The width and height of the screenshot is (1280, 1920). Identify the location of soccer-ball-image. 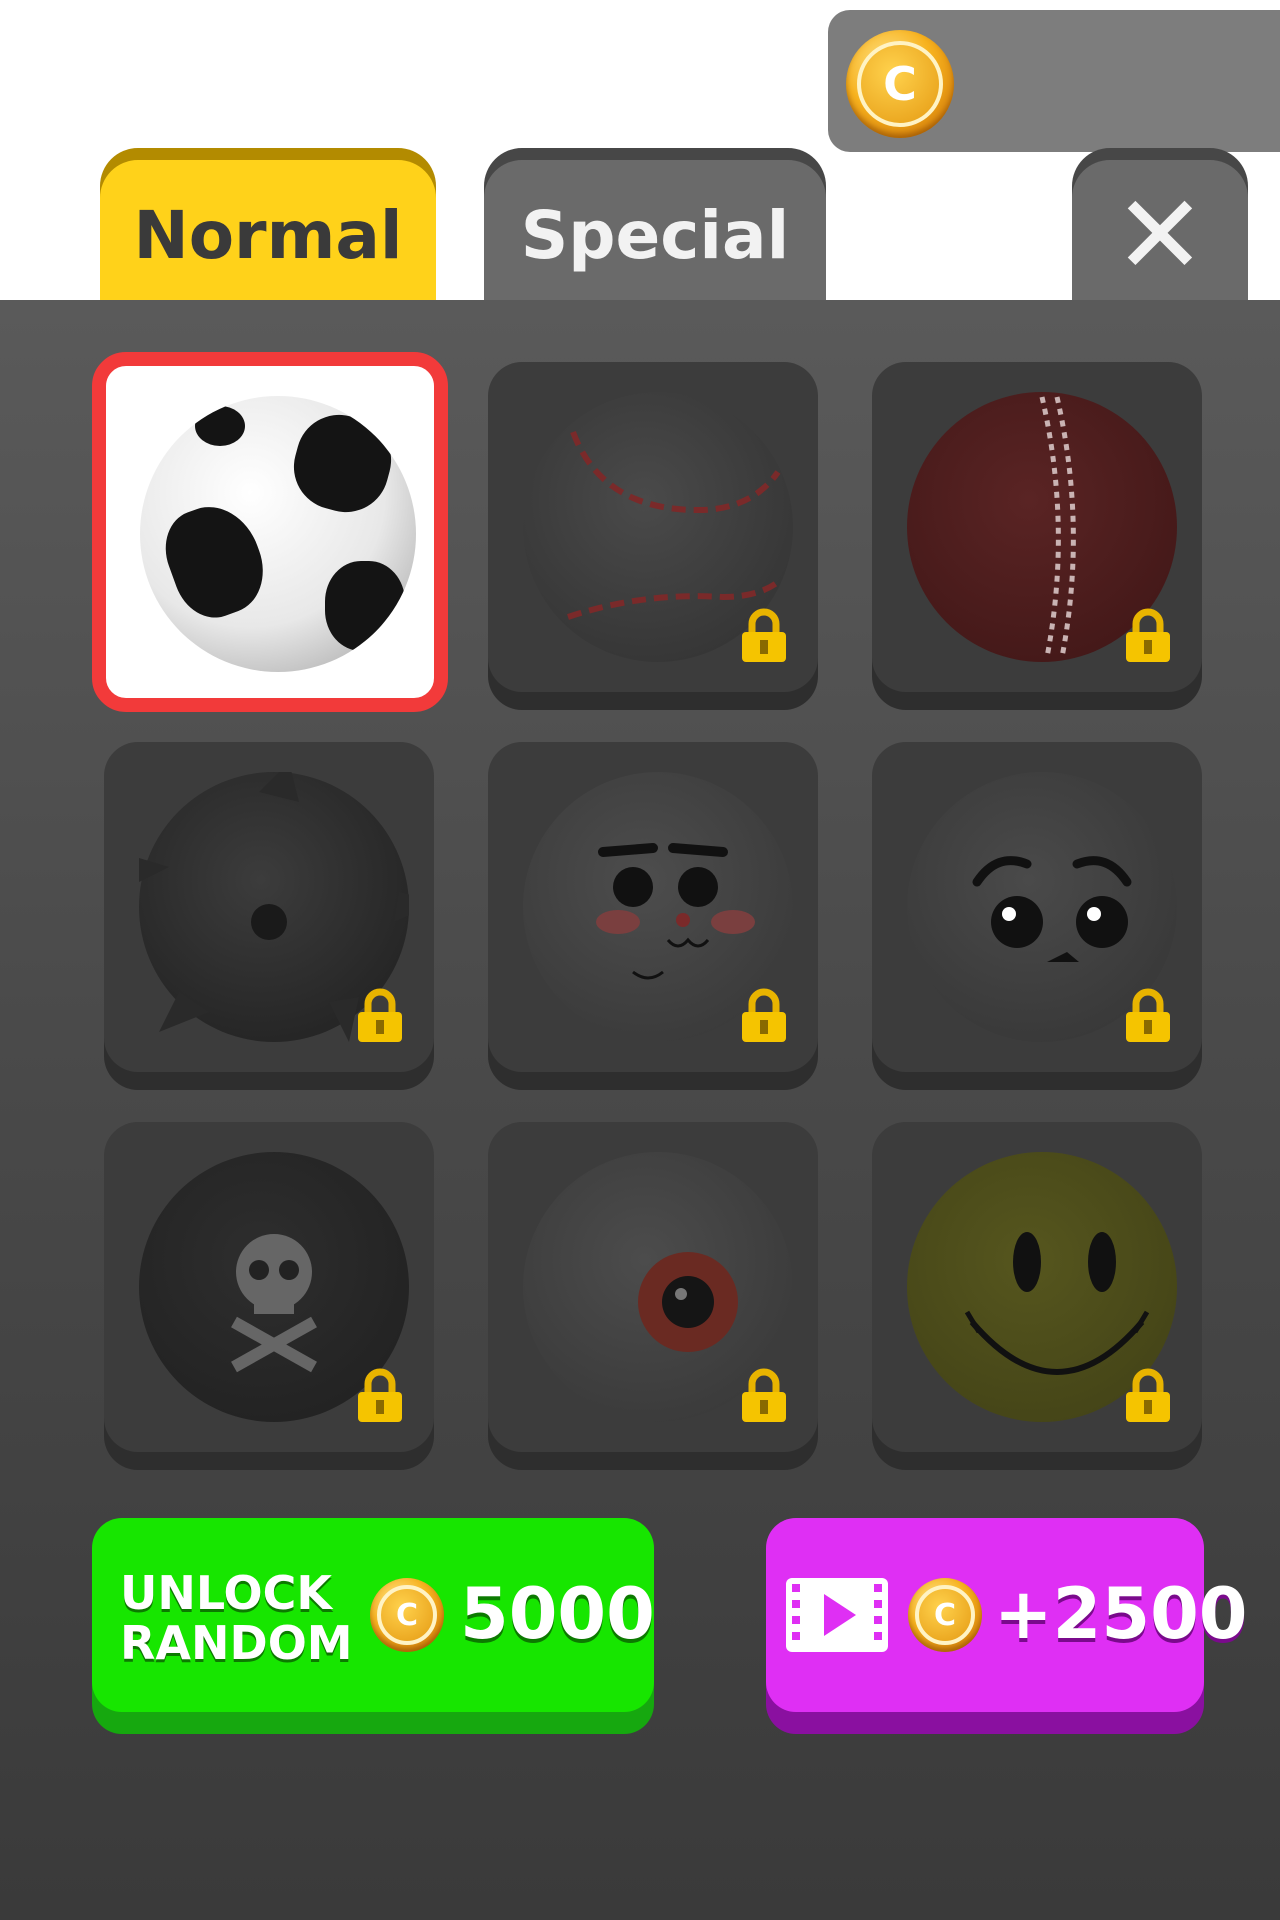
(278, 534).